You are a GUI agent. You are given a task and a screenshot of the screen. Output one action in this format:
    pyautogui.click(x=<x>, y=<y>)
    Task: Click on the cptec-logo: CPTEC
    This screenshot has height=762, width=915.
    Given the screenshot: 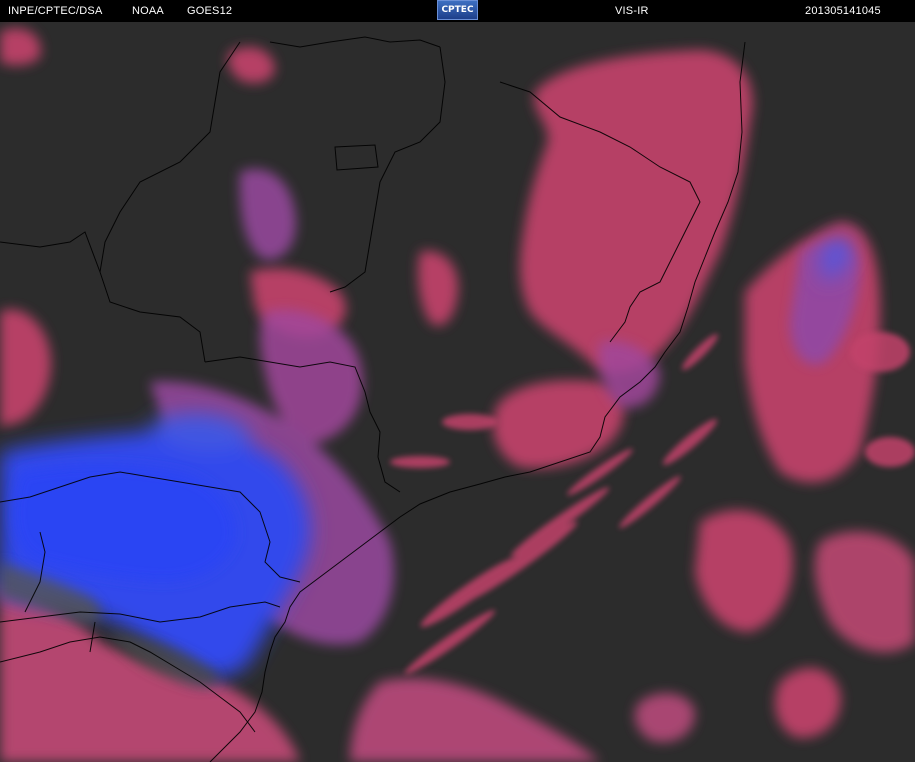 What is the action you would take?
    pyautogui.click(x=457, y=10)
    